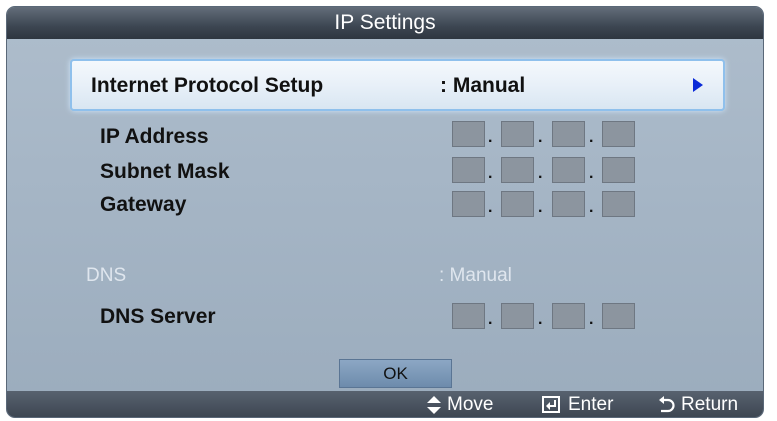  Describe the element at coordinates (551, 404) in the screenshot. I see `enter-icon` at that location.